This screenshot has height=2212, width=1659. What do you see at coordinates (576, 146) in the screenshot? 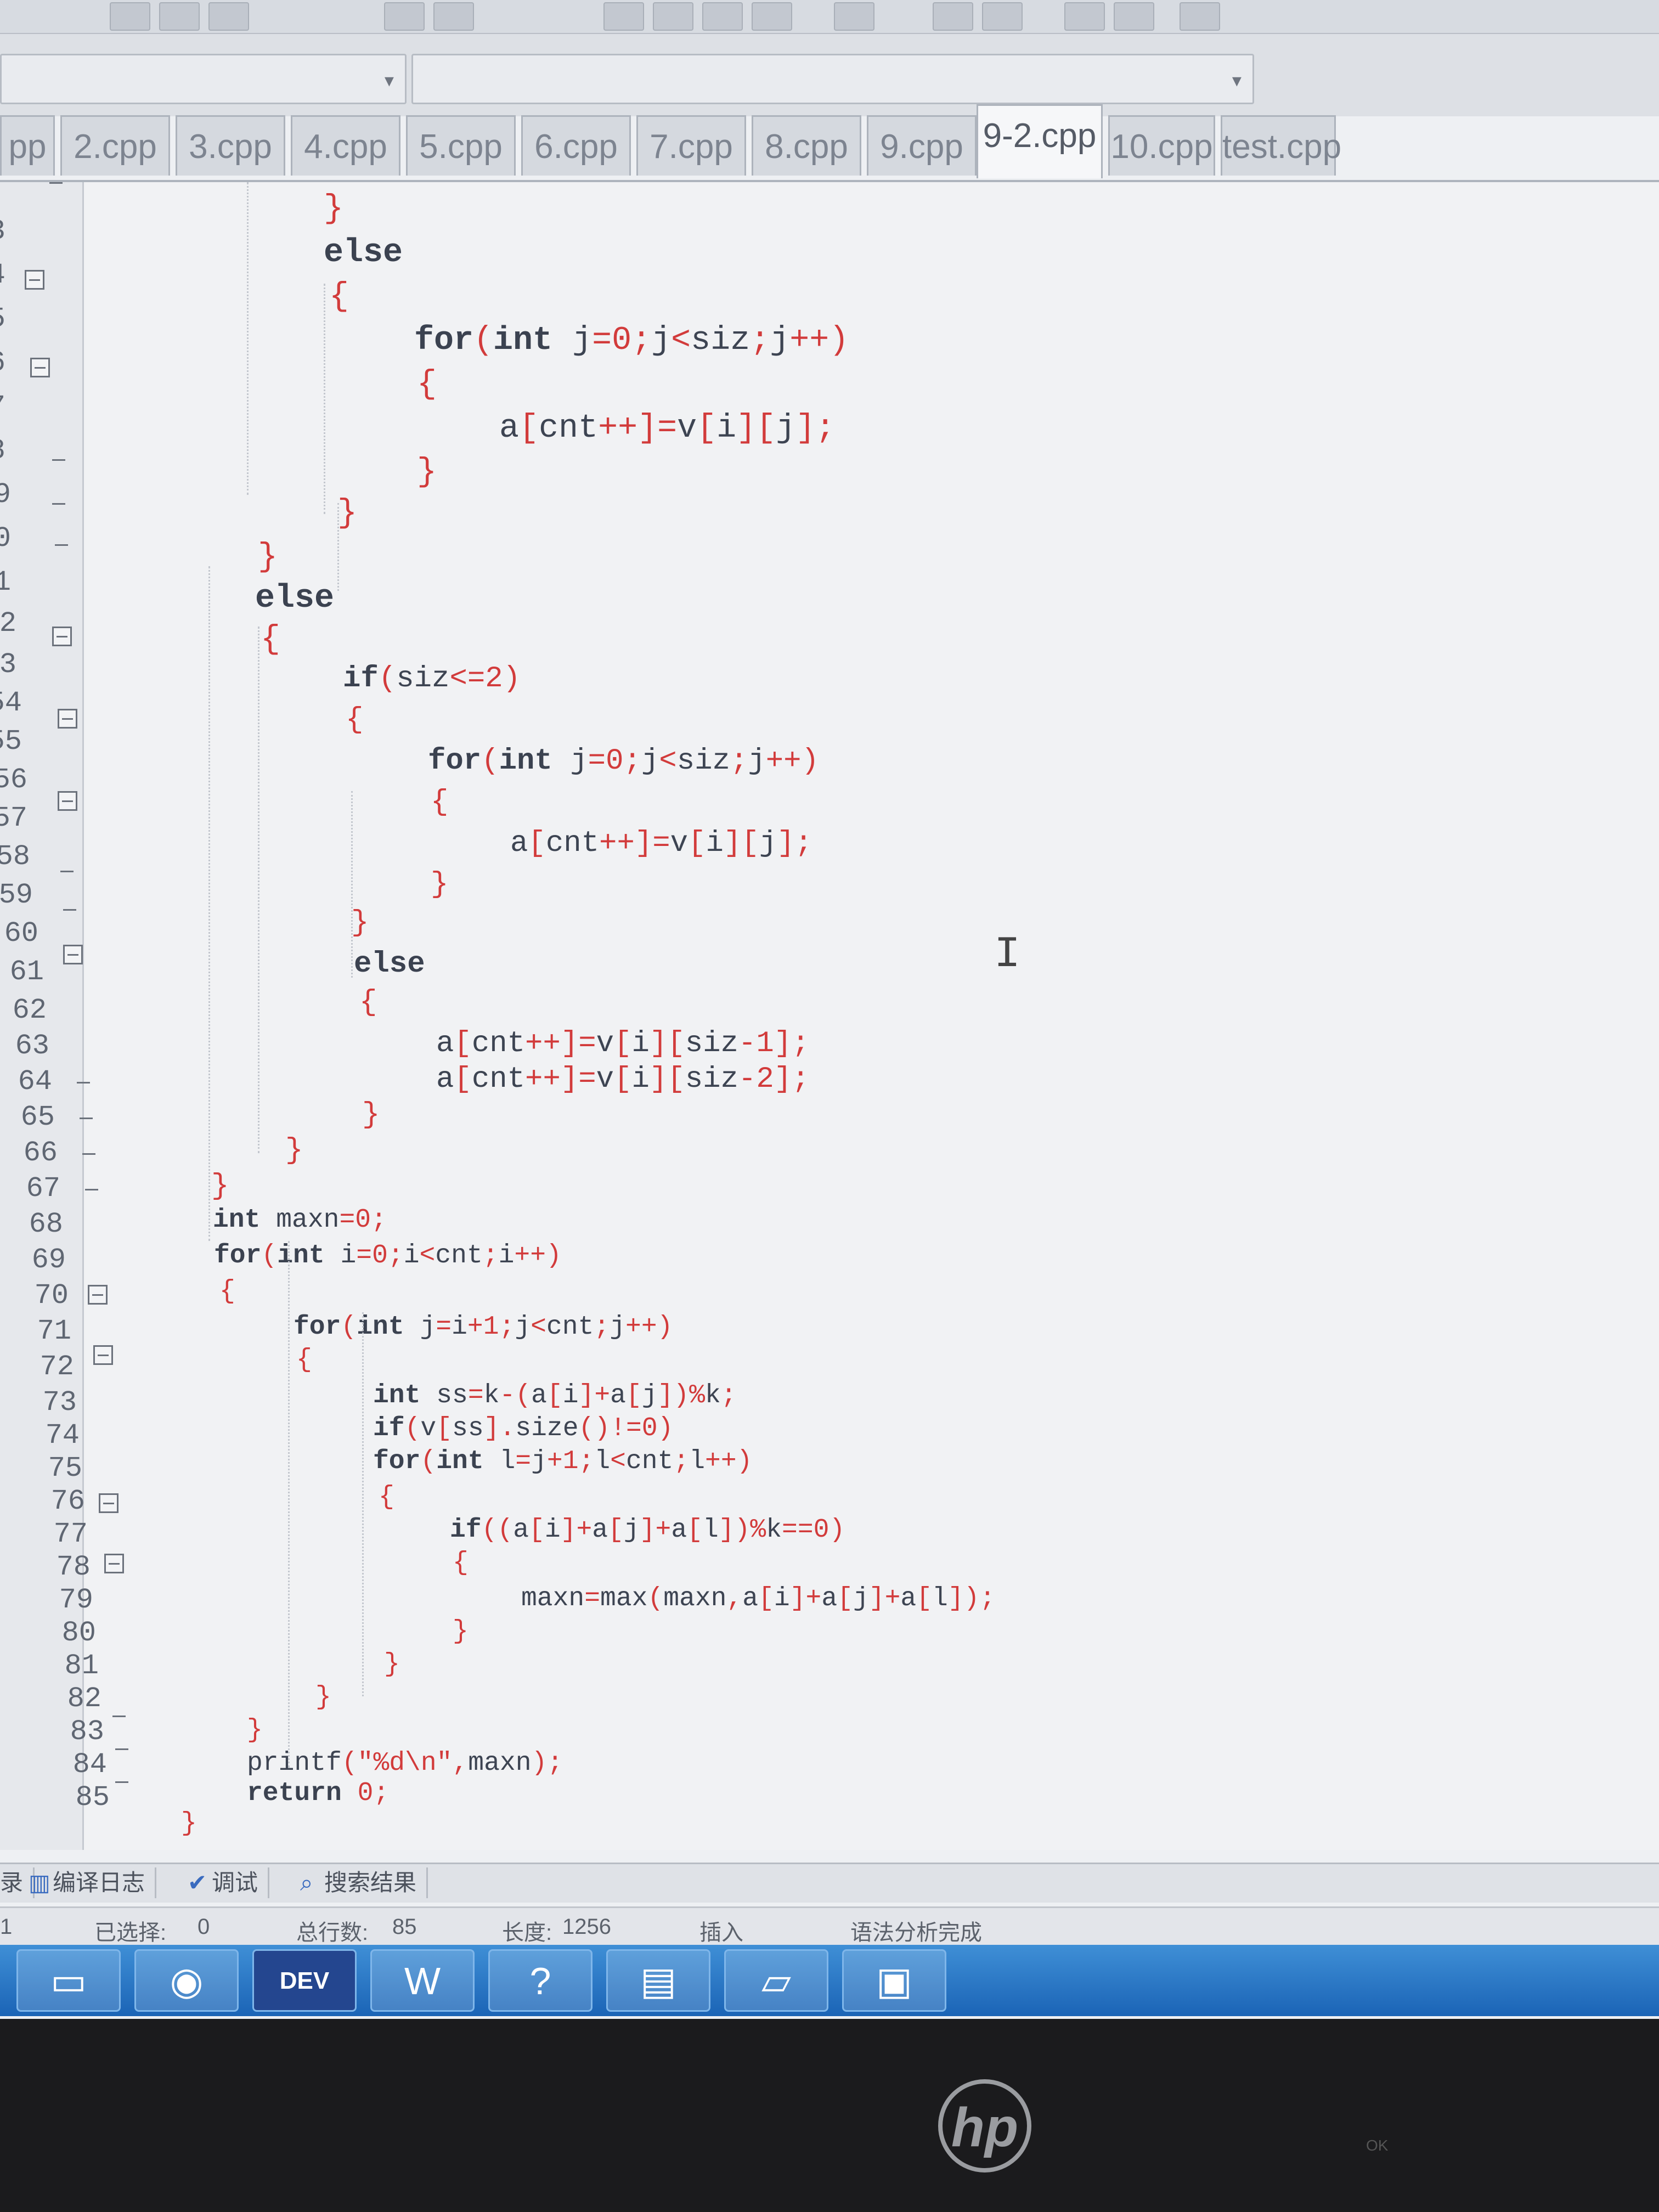
I see `tab-6-cpp: 6.cpp` at bounding box center [576, 146].